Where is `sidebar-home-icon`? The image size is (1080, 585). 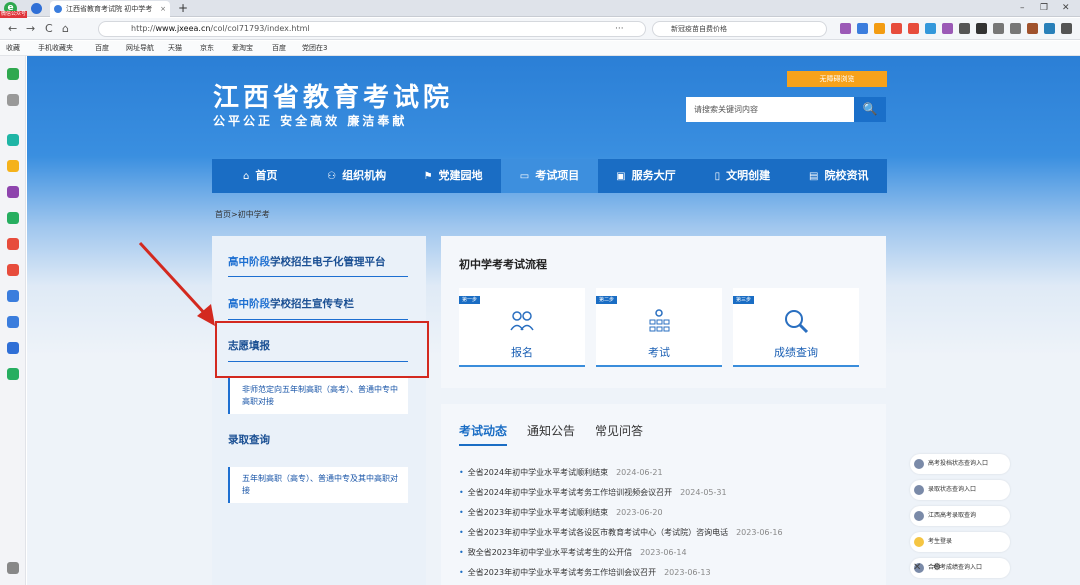
sidebar-home-icon is located at coordinates (13, 74).